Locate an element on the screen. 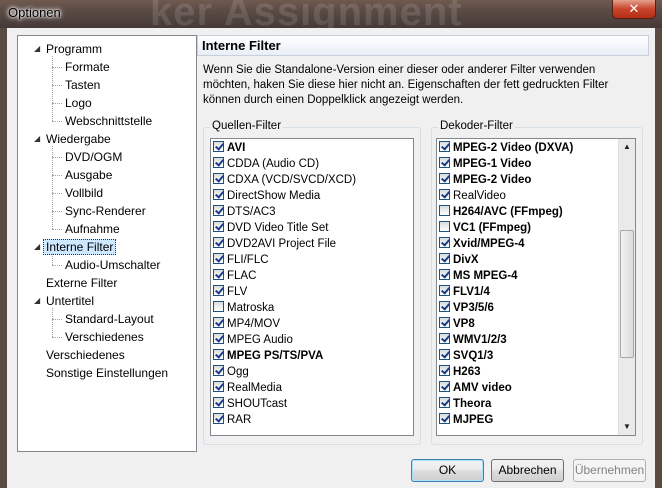 The image size is (662, 488). tree-item: ◢ Wiedergabe is located at coordinates (72, 139).